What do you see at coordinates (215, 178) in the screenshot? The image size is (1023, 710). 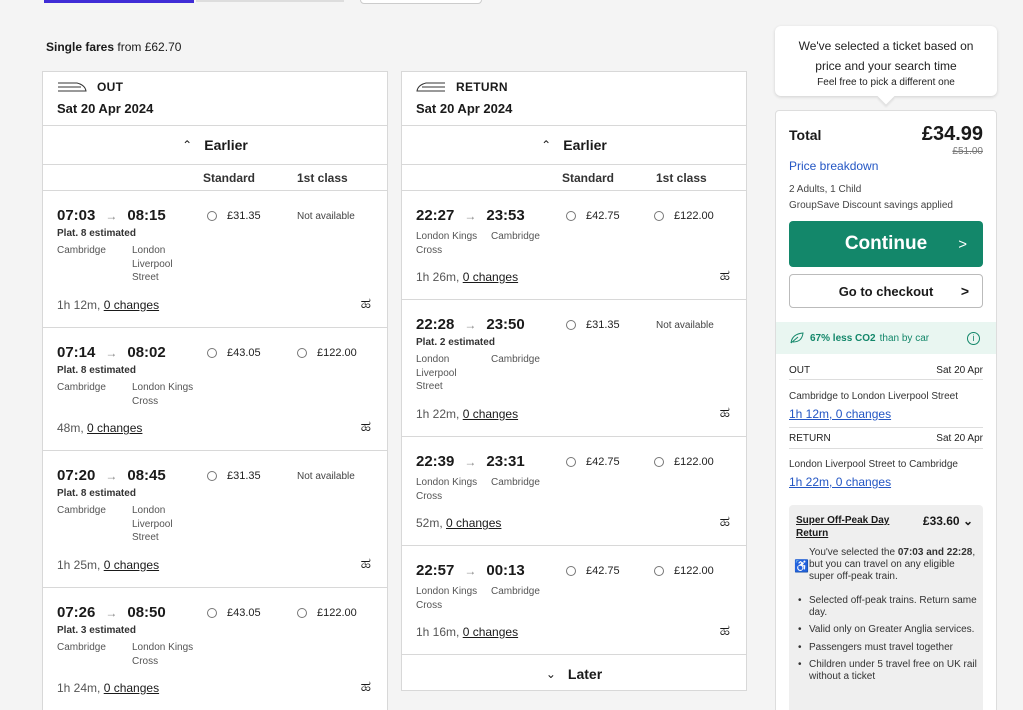 I see `out-class-header: Standard 1st class` at bounding box center [215, 178].